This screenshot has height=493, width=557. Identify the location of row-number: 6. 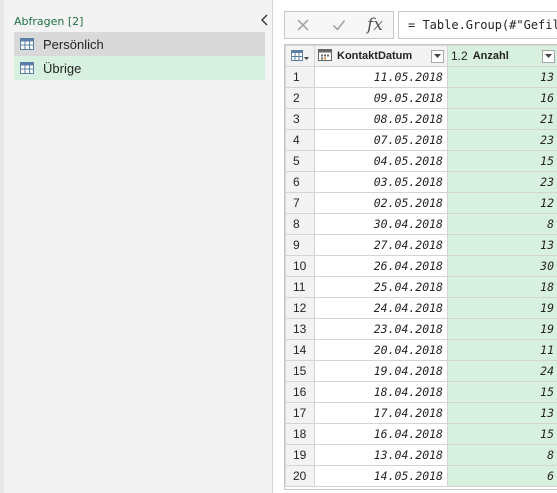
(300, 182).